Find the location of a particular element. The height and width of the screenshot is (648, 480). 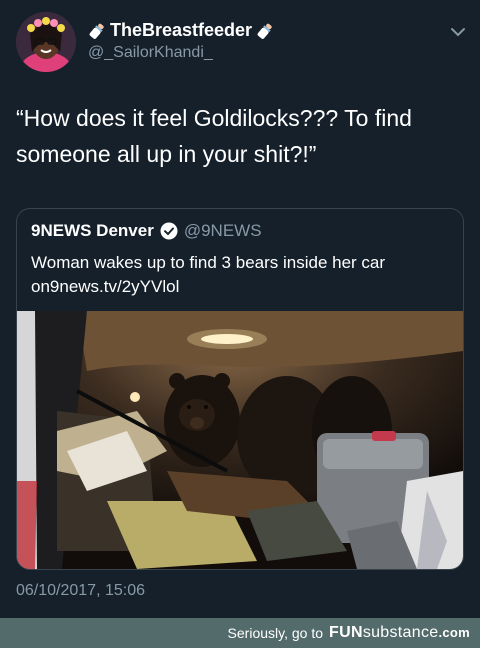

author-row: TheBreastfeeder is located at coordinates (181, 30).